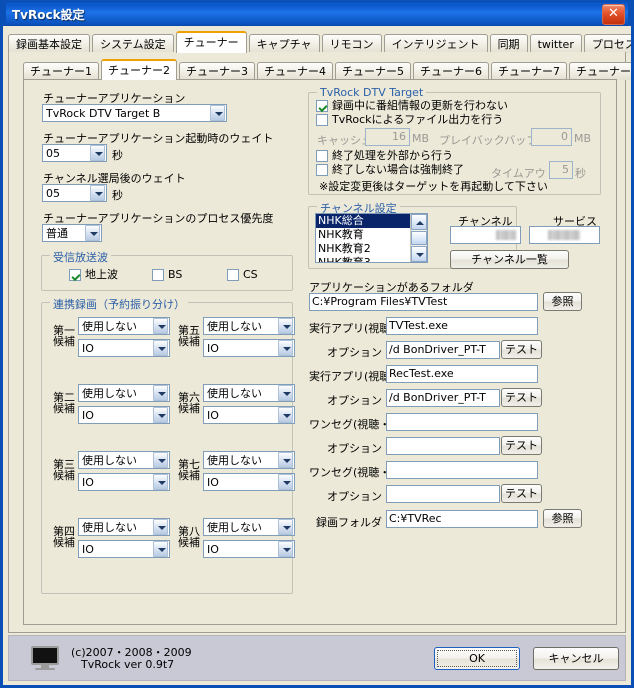  I want to click on channel-list-button: チャンネル一覧, so click(509, 259).